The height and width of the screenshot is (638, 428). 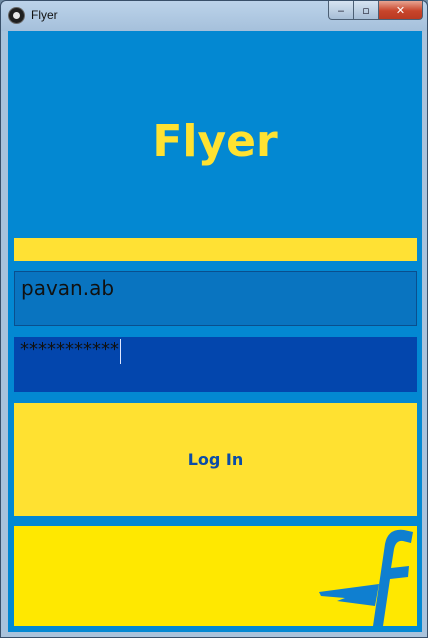 I want to click on minimize-button: ‒, so click(x=341, y=10).